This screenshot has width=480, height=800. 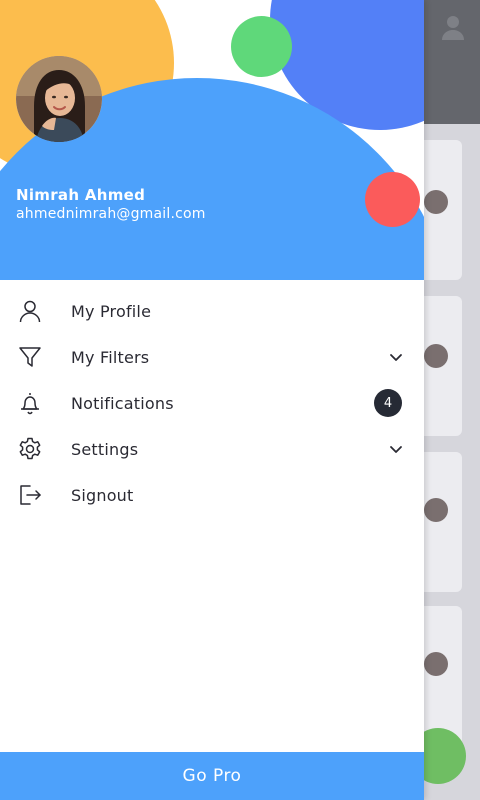 I want to click on menu-item-settings: Settings, so click(x=212, y=449).